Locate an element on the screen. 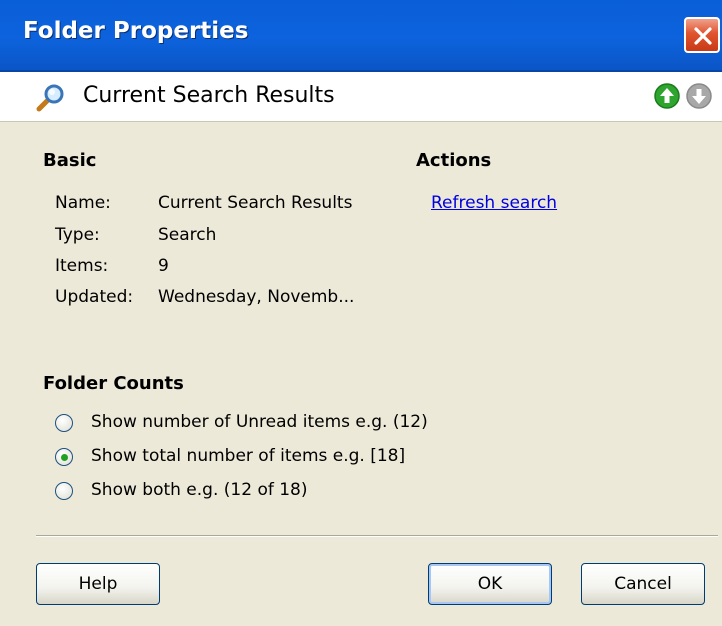 The height and width of the screenshot is (626, 722). window-title: Folder Properties is located at coordinates (136, 31).